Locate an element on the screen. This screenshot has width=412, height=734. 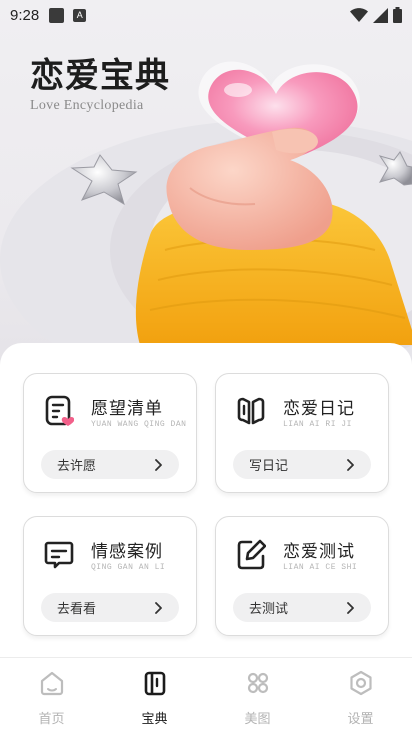
nav-item-handbook: 宝典 is located at coordinates (154, 696).